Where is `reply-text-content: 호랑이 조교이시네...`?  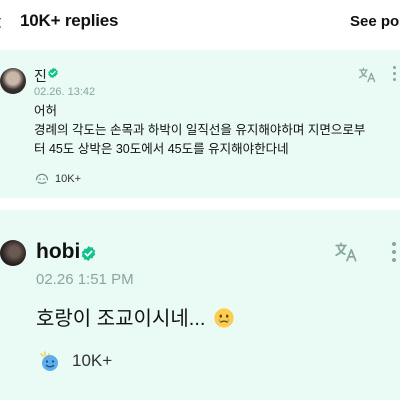 reply-text-content: 호랑이 조교이시네... is located at coordinates (121, 319).